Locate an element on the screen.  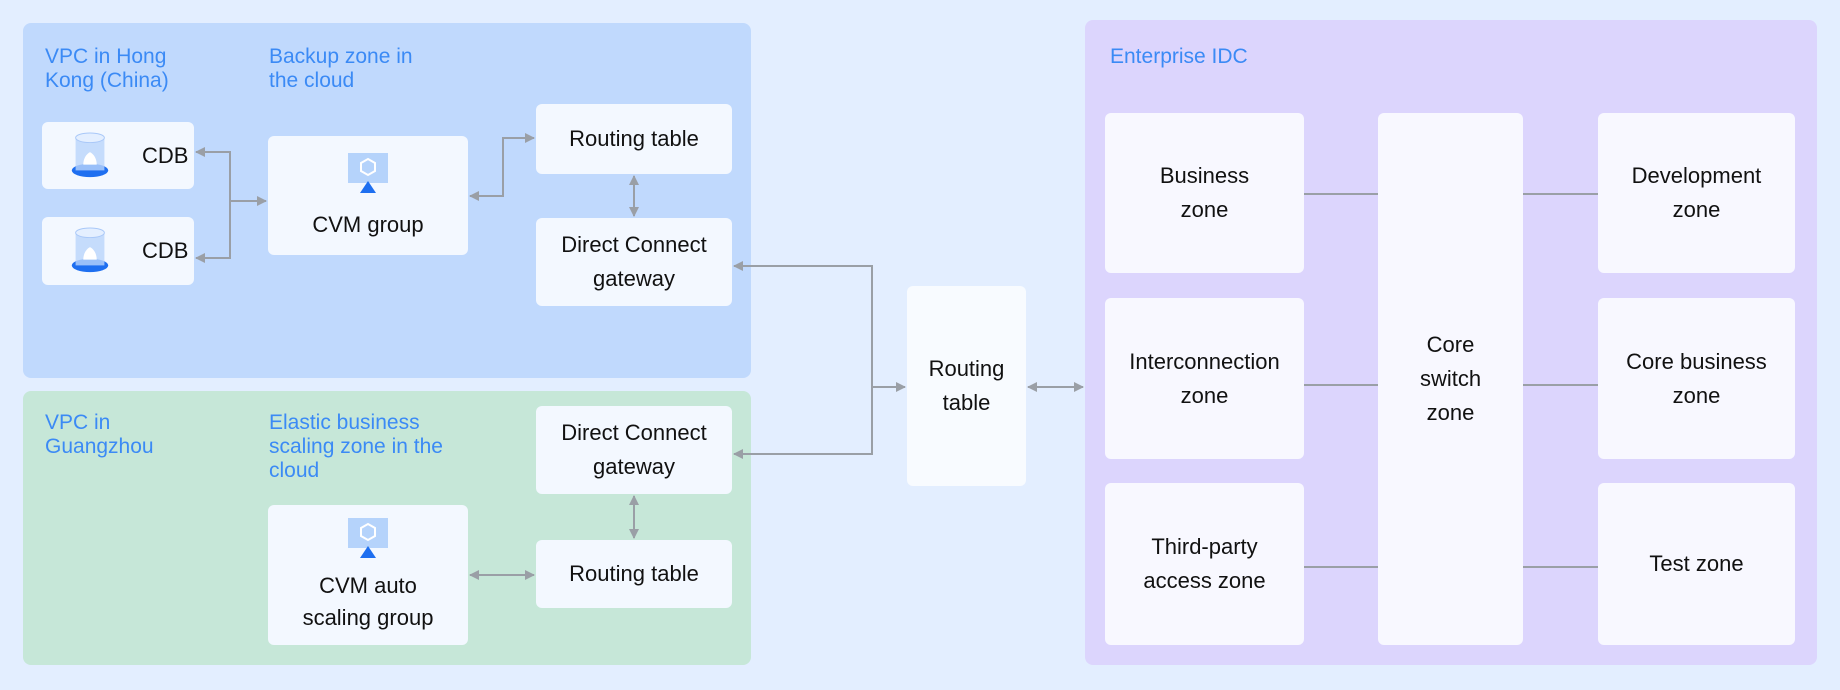
center-routing-table-node: Routing table is located at coordinates (966, 386).